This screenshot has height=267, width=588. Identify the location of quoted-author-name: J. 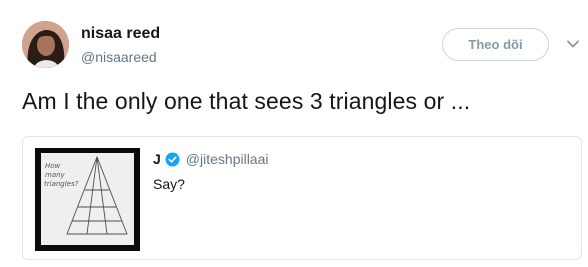
(157, 159).